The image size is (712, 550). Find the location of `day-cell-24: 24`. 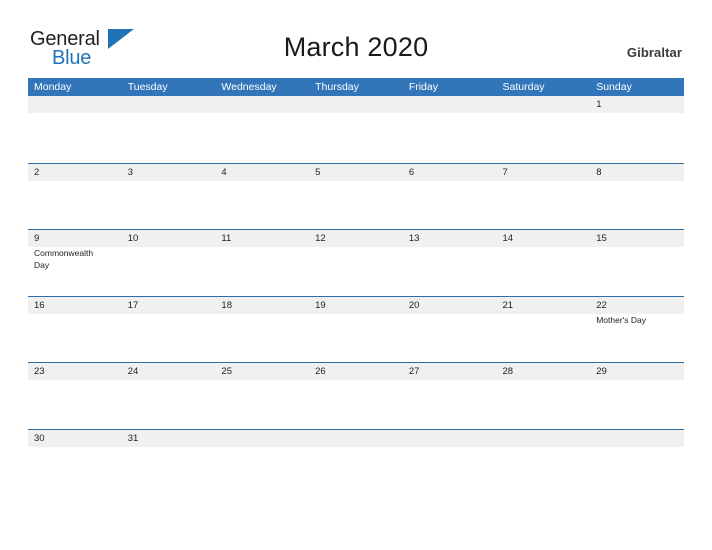

day-cell-24: 24 is located at coordinates (169, 396).